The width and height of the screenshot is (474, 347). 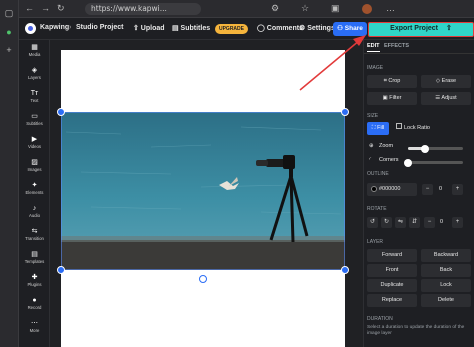 I want to click on resize-handle-bottom-right, so click(x=345, y=270).